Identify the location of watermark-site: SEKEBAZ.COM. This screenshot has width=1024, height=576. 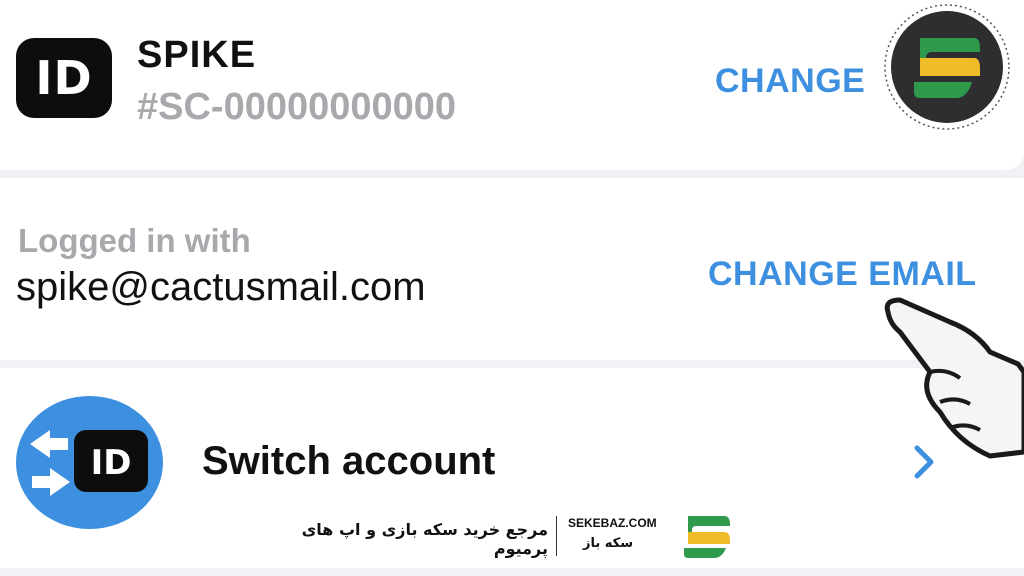
(612, 523).